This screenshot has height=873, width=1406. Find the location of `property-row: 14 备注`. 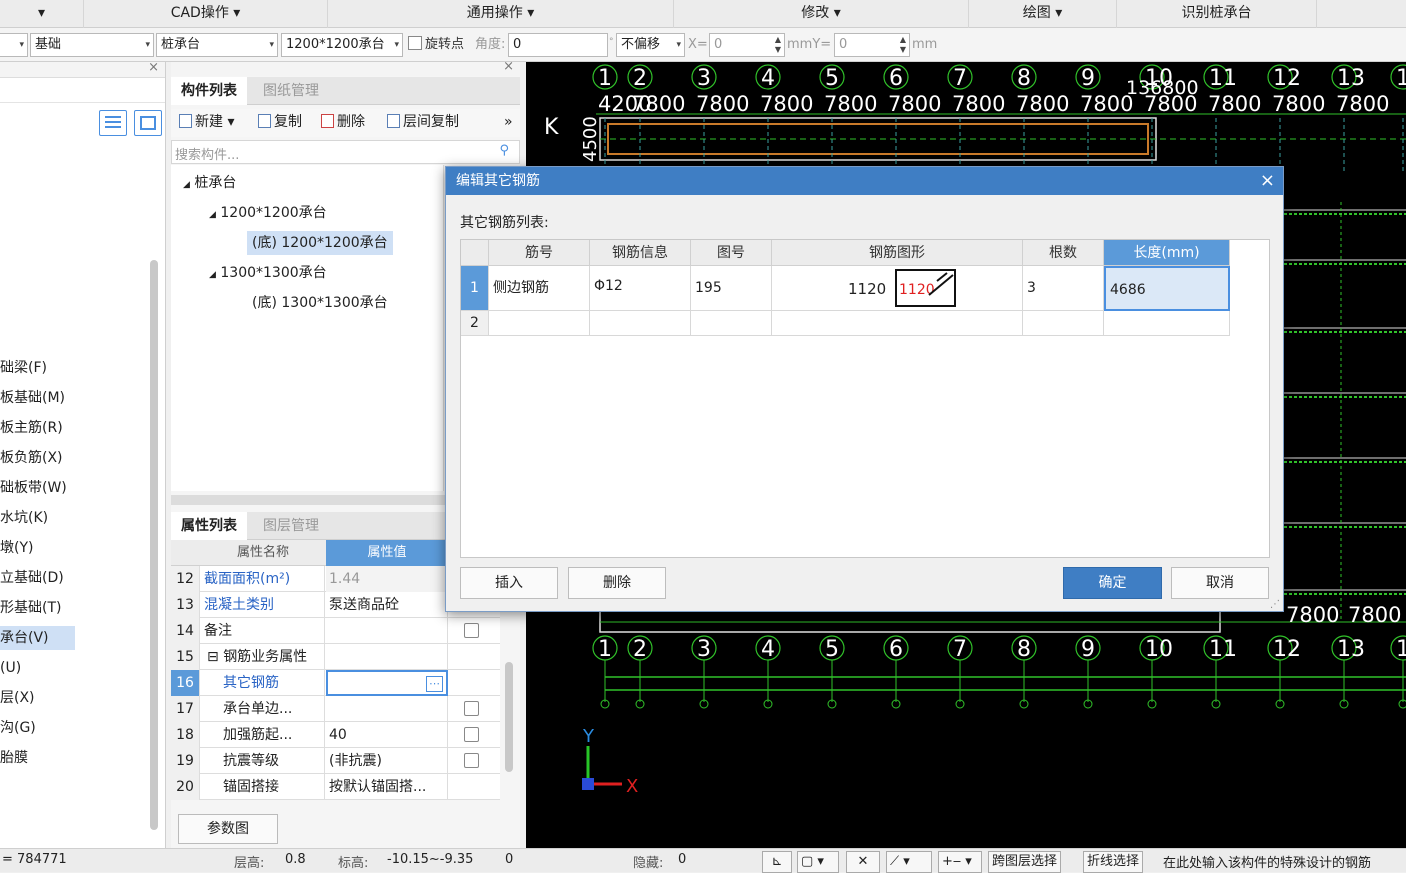

property-row: 14 备注 is located at coordinates (335, 631).